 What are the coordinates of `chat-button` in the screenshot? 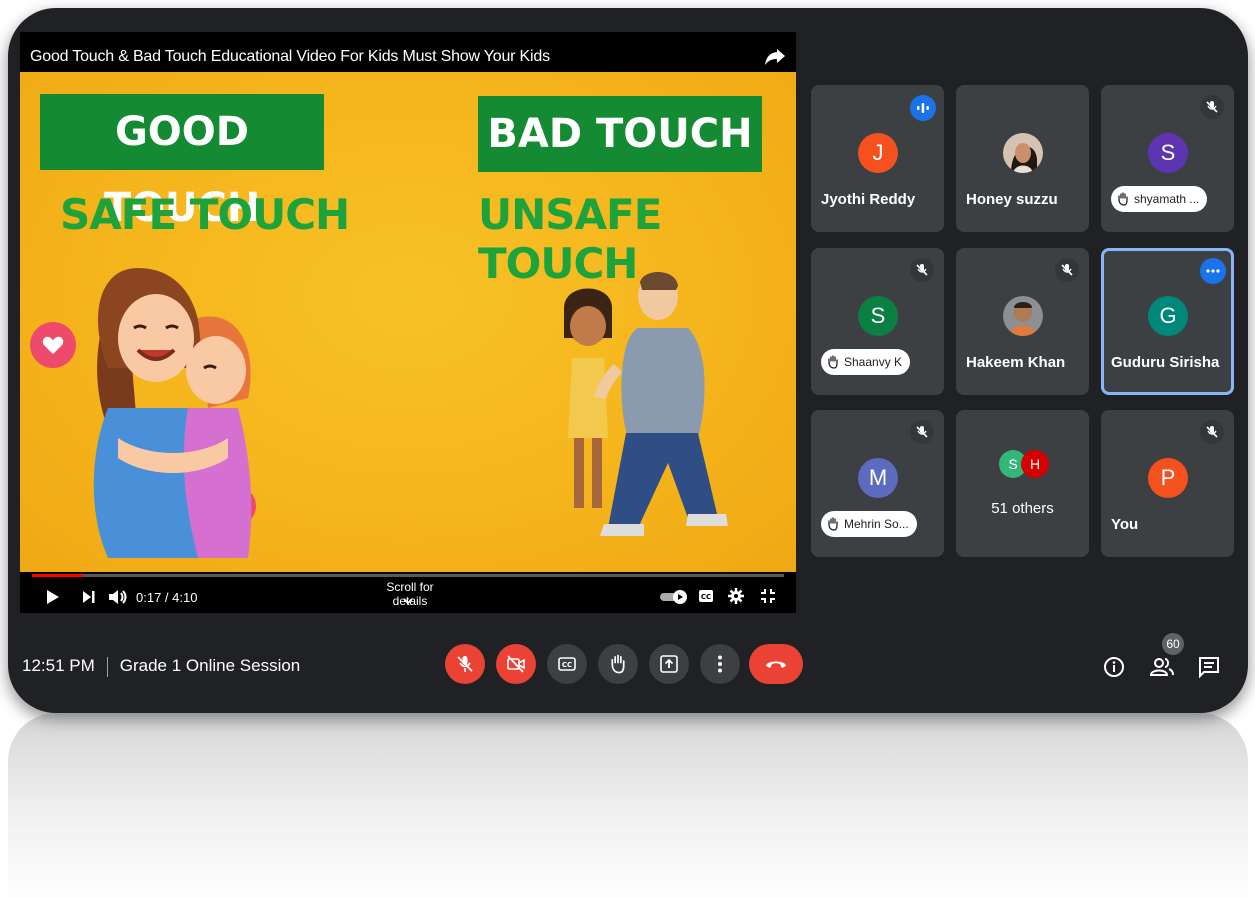 It's located at (1209, 667).